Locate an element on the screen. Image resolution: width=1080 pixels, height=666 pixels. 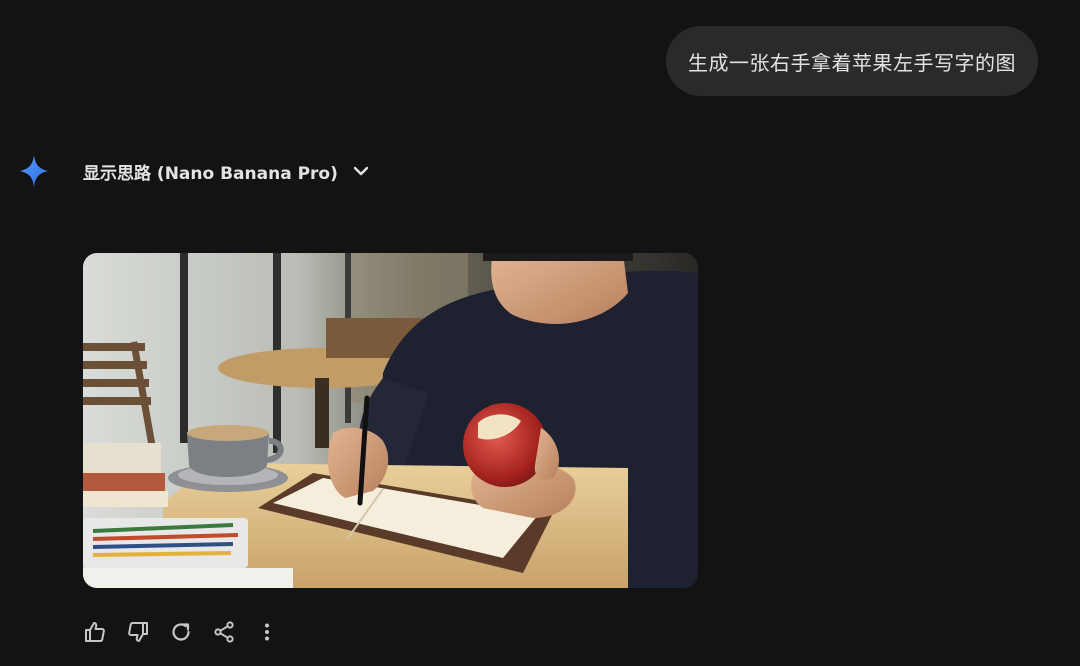
share-button is located at coordinates (224, 632).